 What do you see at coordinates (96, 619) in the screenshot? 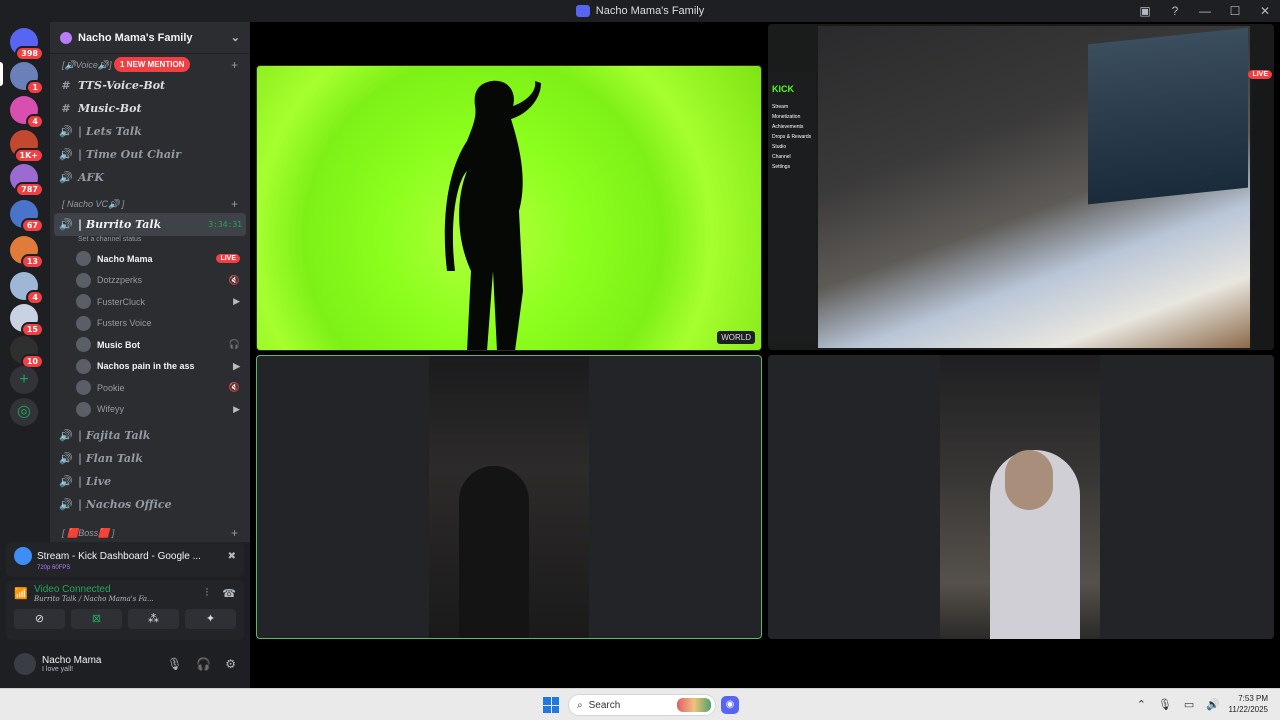
I see `screen-share-button: ⊠` at bounding box center [96, 619].